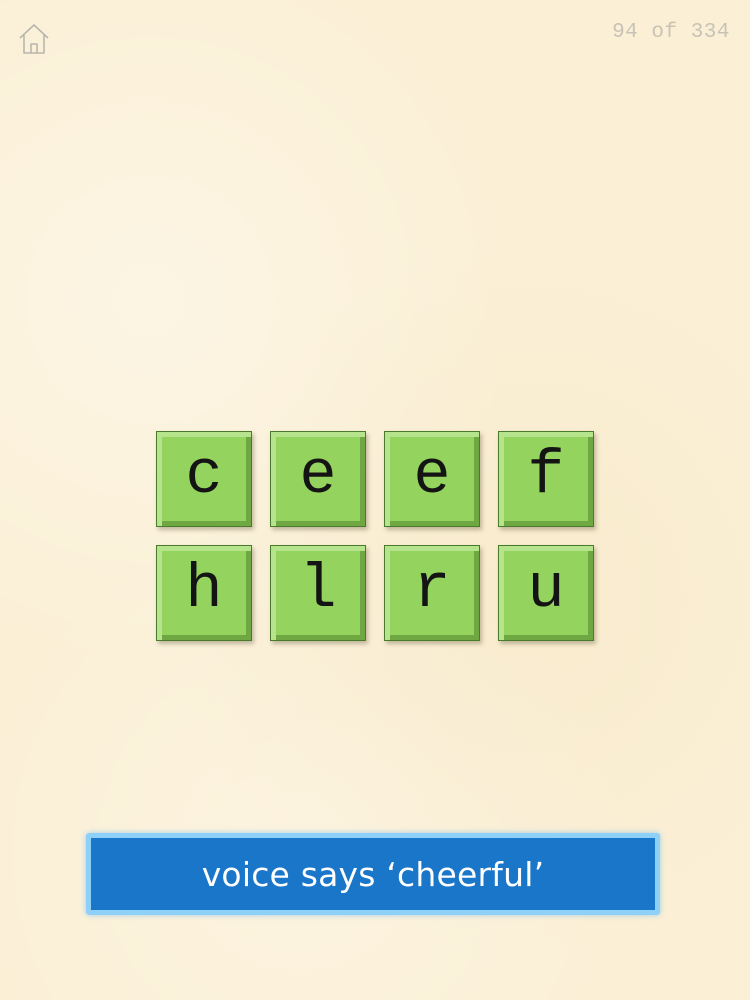 The image size is (750, 1000). What do you see at coordinates (376, 536) in the screenshot?
I see `letter-tile-grid: c e e f h l r u` at bounding box center [376, 536].